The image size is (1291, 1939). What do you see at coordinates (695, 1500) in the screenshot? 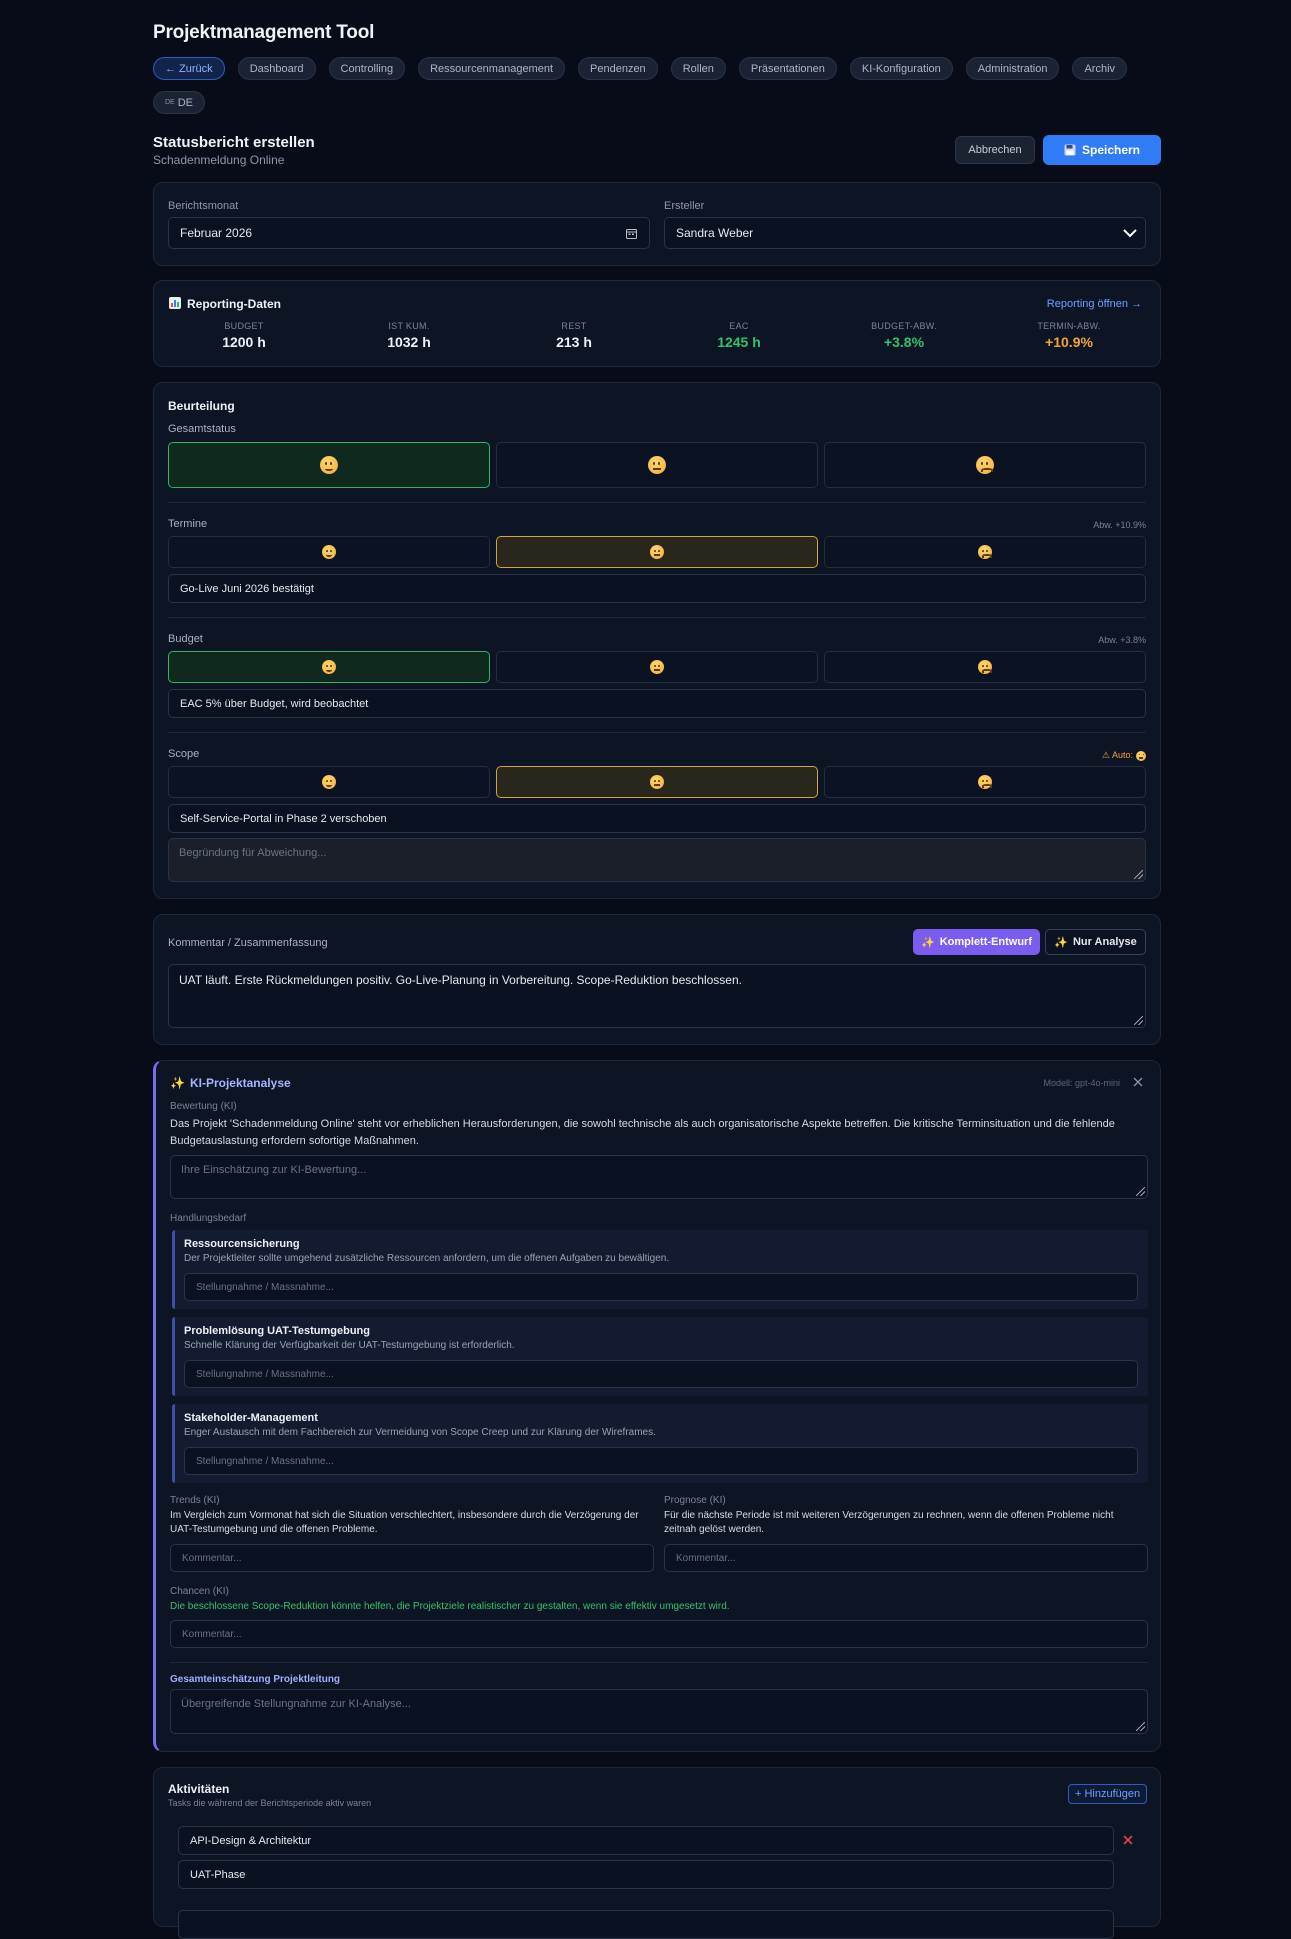
I see `forecast-label: Prognose (KI)` at bounding box center [695, 1500].